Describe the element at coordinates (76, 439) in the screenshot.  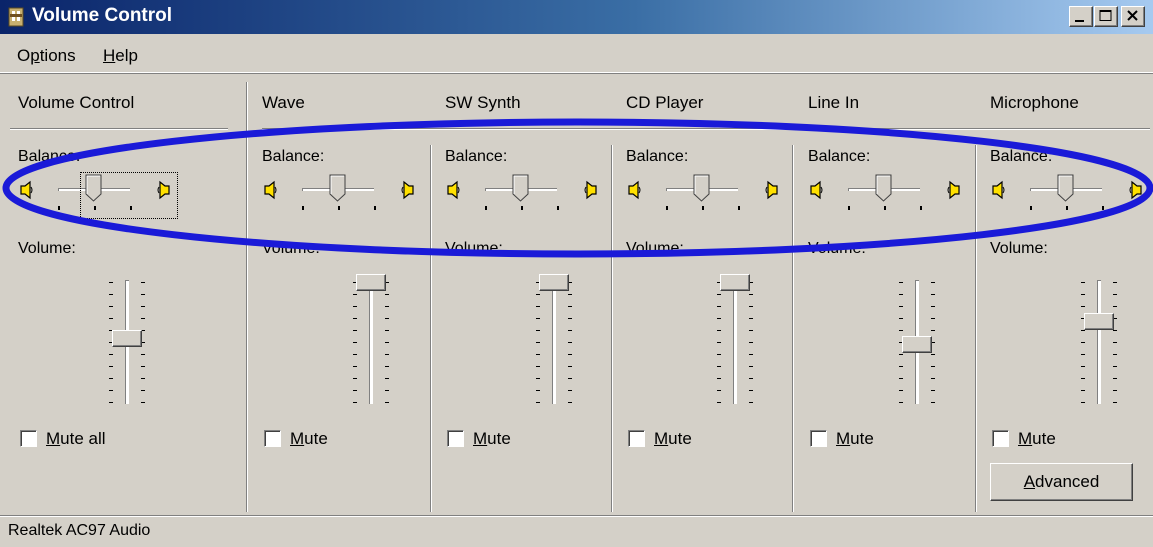
I see `mute-label: Mute all` at that location.